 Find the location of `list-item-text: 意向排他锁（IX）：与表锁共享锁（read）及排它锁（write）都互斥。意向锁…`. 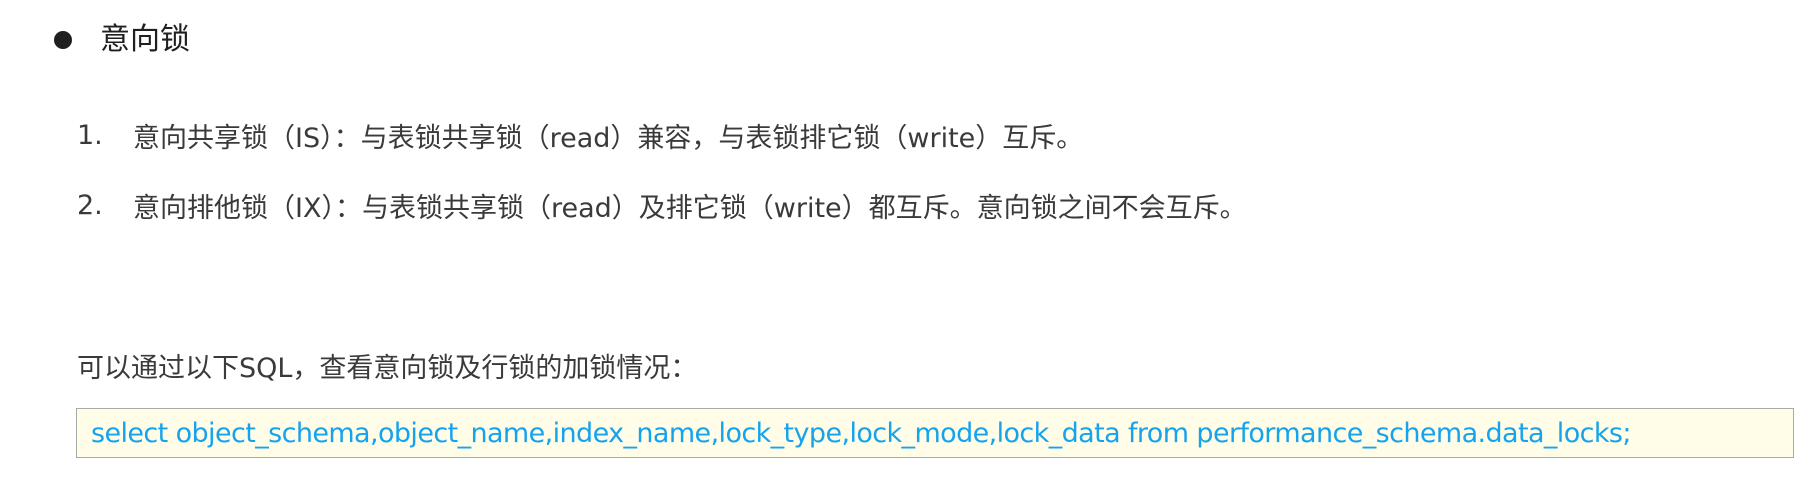

list-item-text: 意向排他锁（IX）：与表锁共享锁（read）及排它锁（write）都互斥。意向锁… is located at coordinates (690, 208).